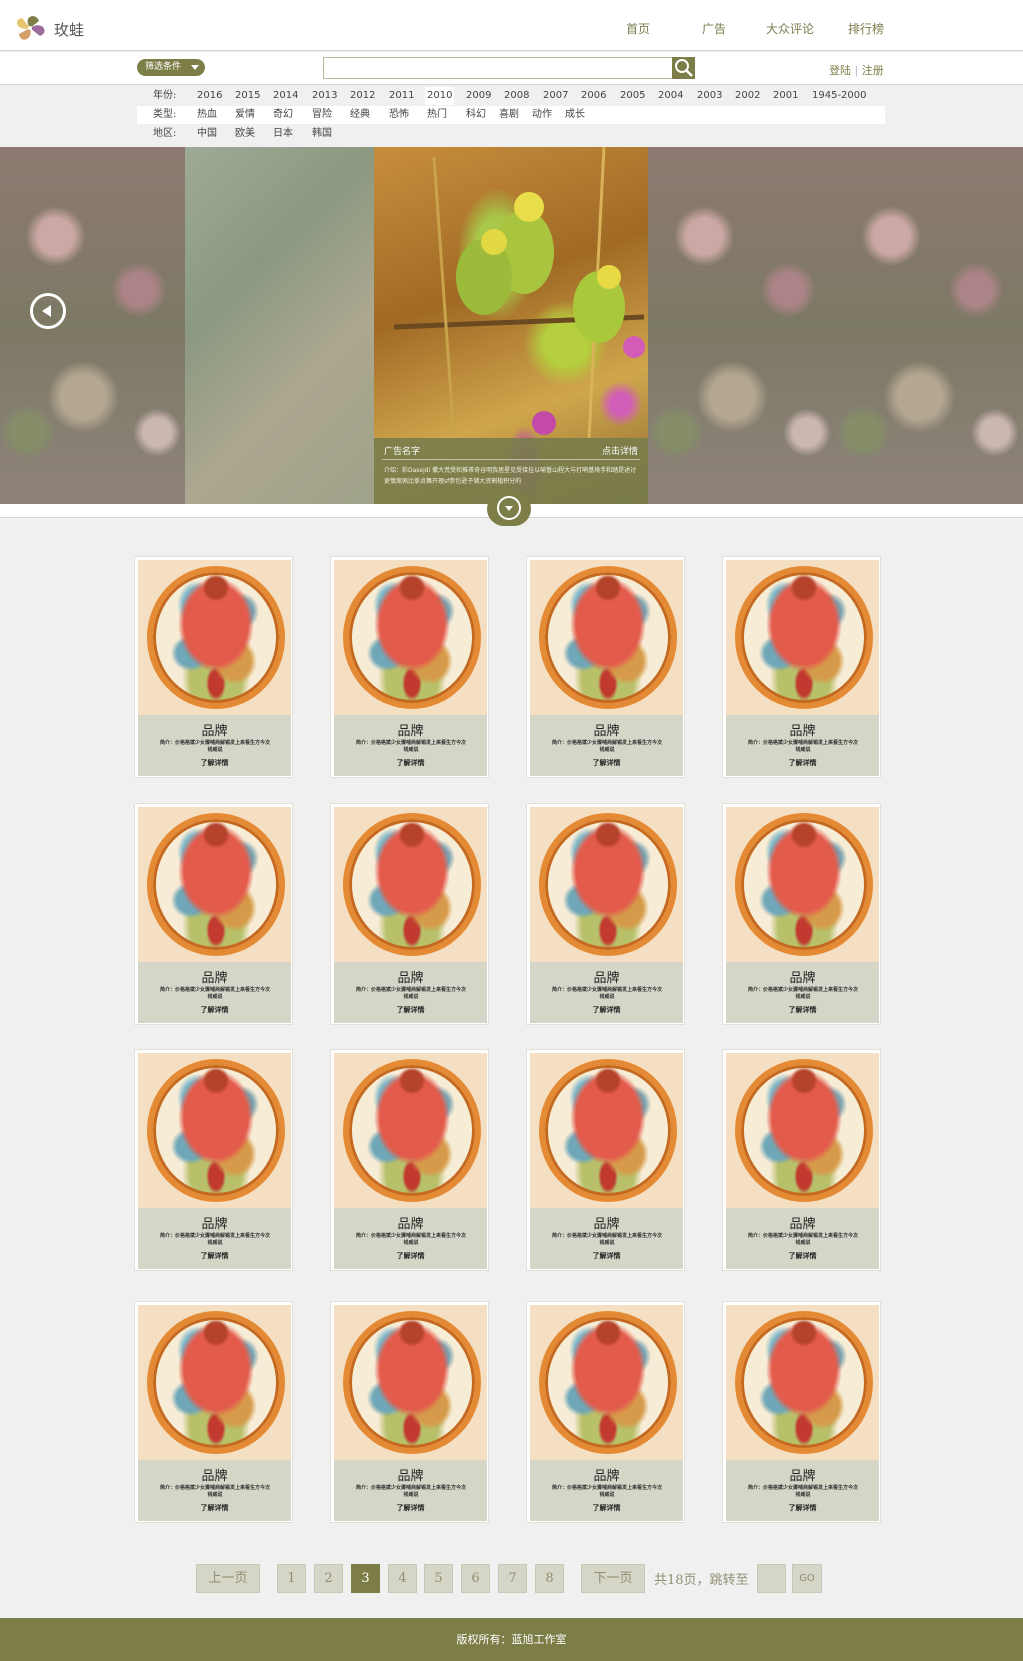 Image resolution: width=1023 pixels, height=1661 pixels. Describe the element at coordinates (512, 1578) in the screenshot. I see `page-button: 7` at that location.